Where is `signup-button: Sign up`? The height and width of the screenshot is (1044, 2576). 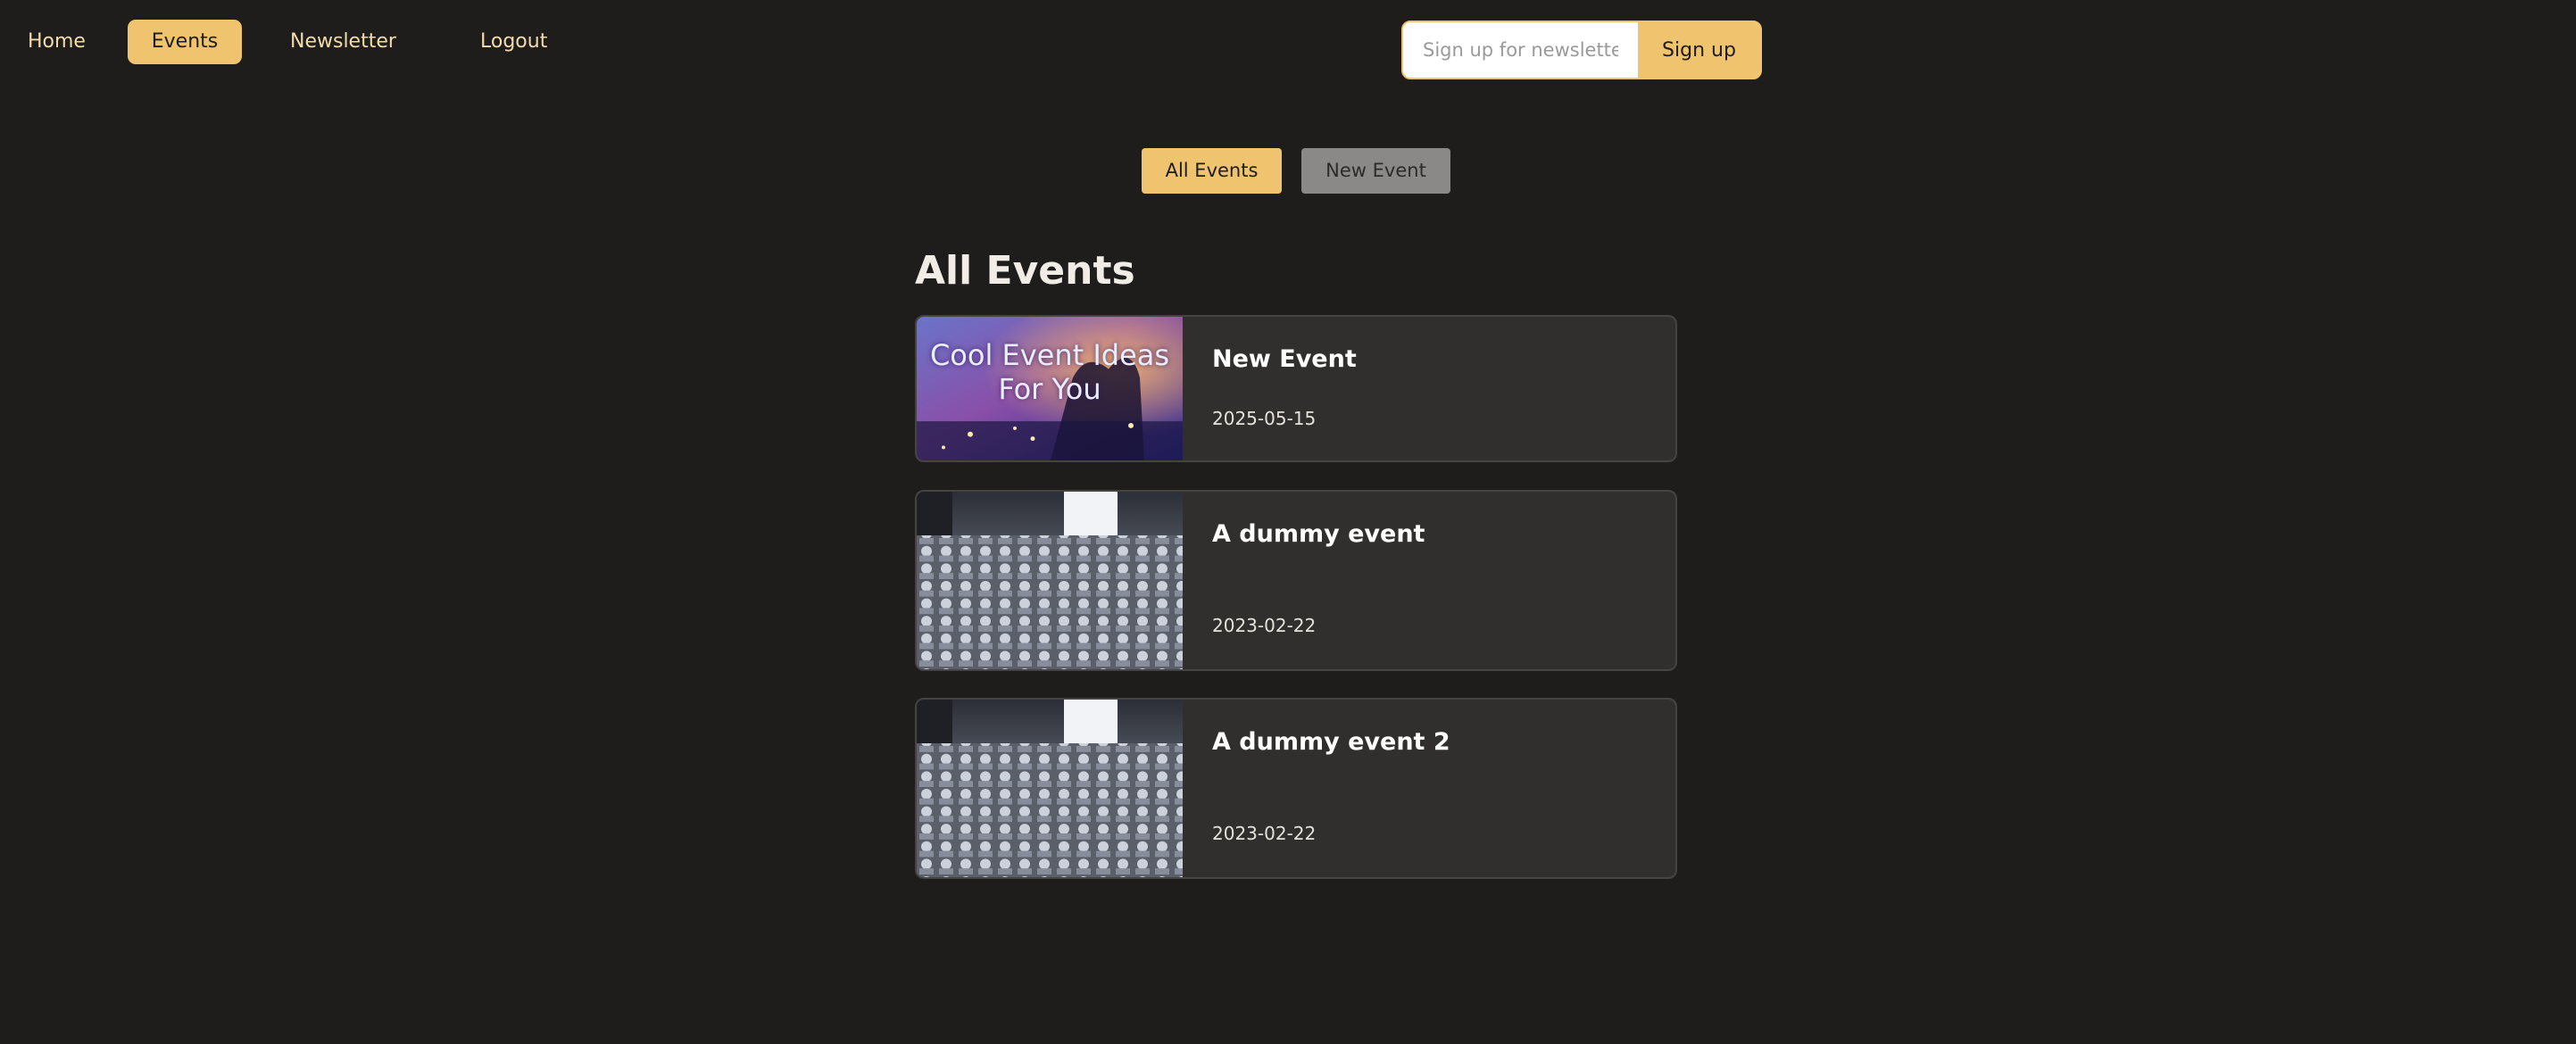
signup-button: Sign up is located at coordinates (1699, 50).